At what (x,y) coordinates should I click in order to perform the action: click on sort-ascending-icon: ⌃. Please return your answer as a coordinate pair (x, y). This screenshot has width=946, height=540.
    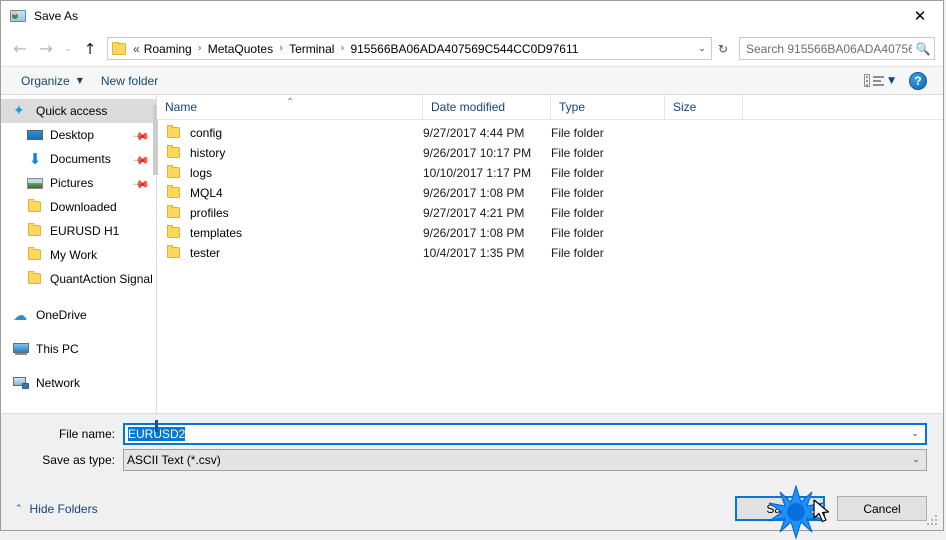
    Looking at the image, I should click on (290, 102).